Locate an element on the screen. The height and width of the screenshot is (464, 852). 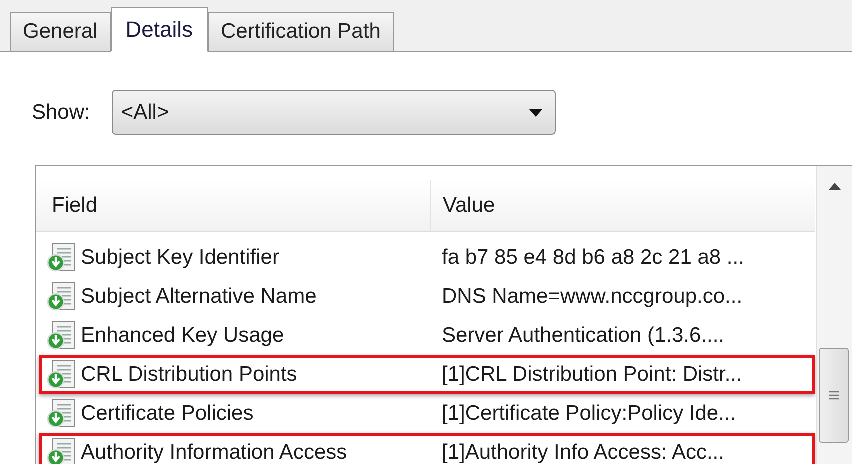
show-label: Show: is located at coordinates (61, 113).